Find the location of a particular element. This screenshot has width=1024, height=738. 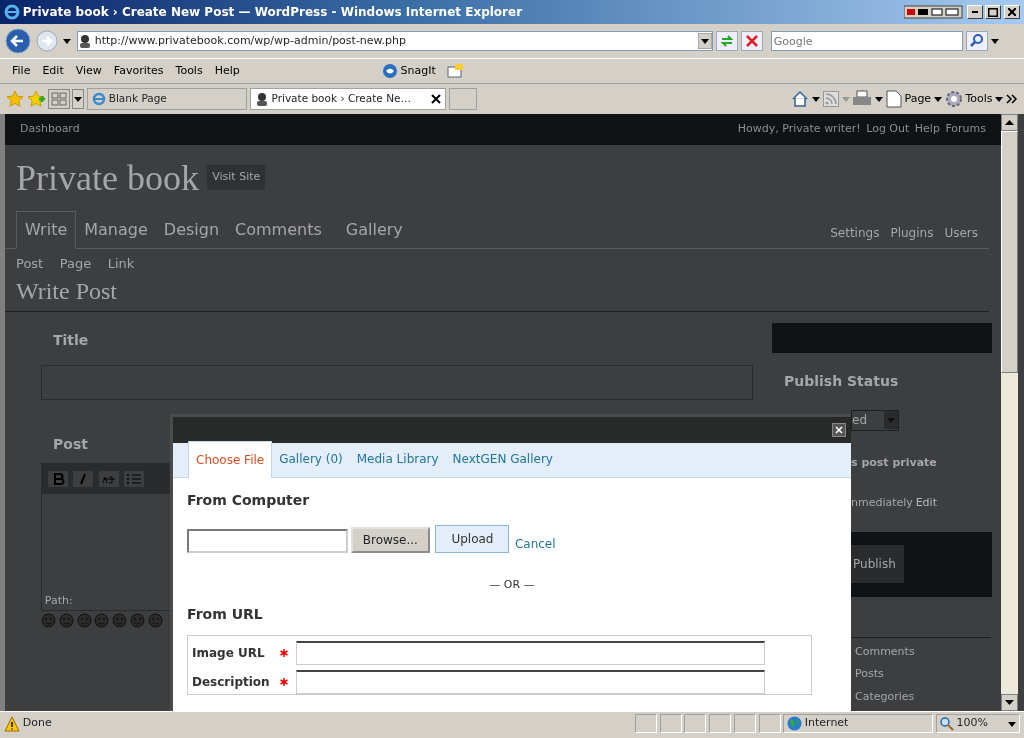

menu-item: File is located at coordinates (21, 71).